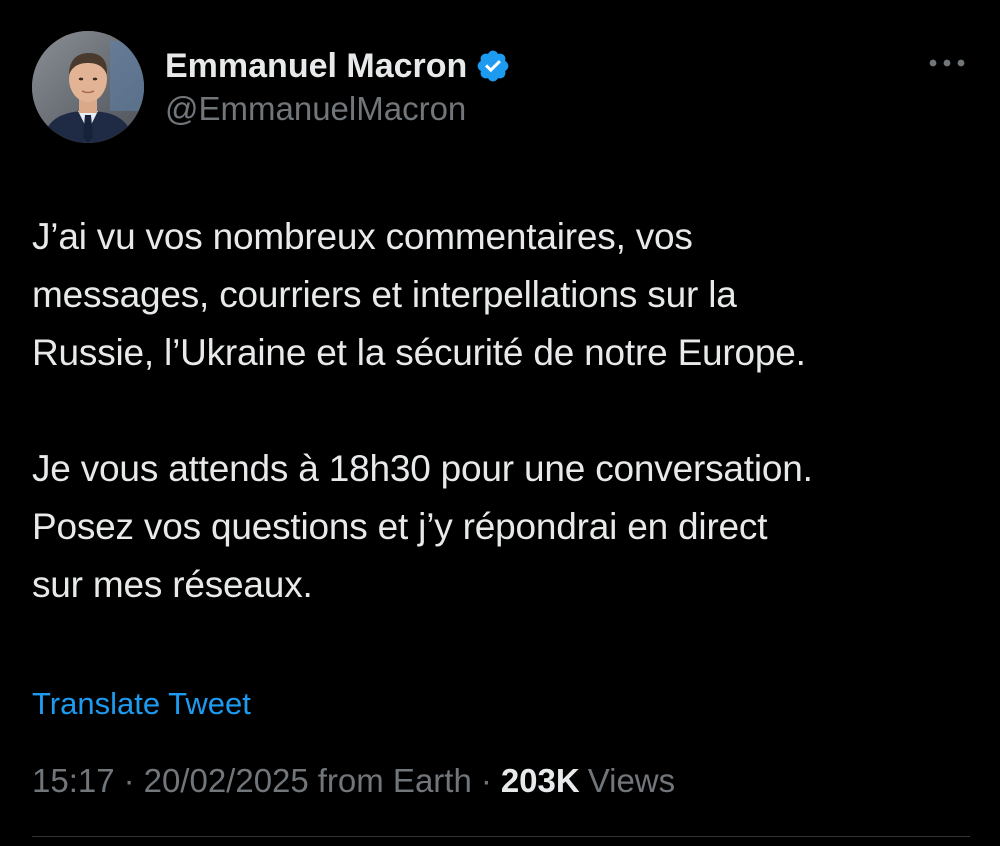 Image resolution: width=1000 pixels, height=846 pixels. Describe the element at coordinates (315, 109) in the screenshot. I see `author-handle: @EmmanuelMacron` at that location.